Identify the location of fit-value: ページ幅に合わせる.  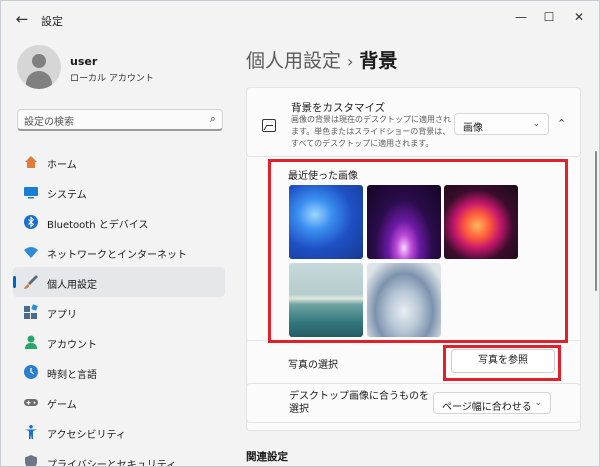
(487, 407).